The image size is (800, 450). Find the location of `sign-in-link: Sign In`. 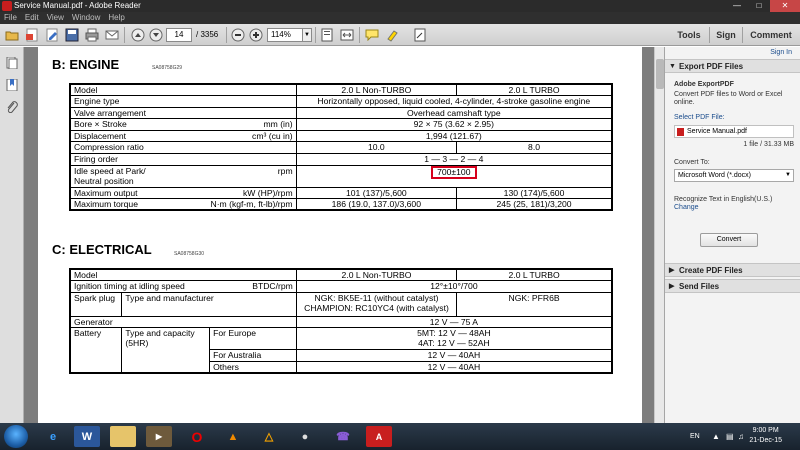

sign-in-link: Sign In is located at coordinates (781, 52).